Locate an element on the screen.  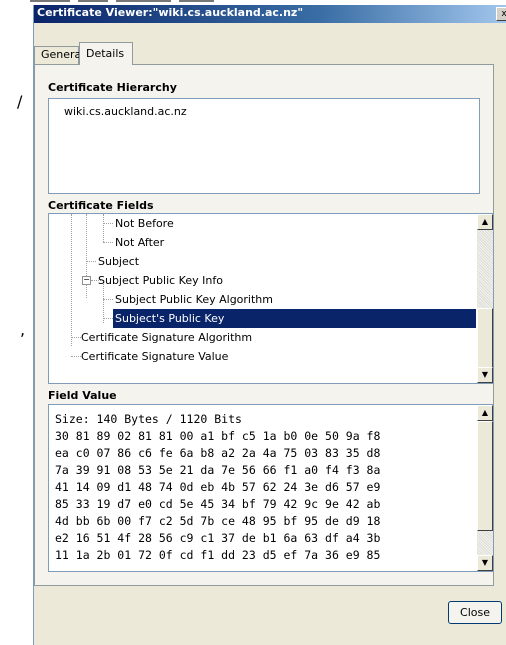
field-item: Not Before is located at coordinates (144, 223).